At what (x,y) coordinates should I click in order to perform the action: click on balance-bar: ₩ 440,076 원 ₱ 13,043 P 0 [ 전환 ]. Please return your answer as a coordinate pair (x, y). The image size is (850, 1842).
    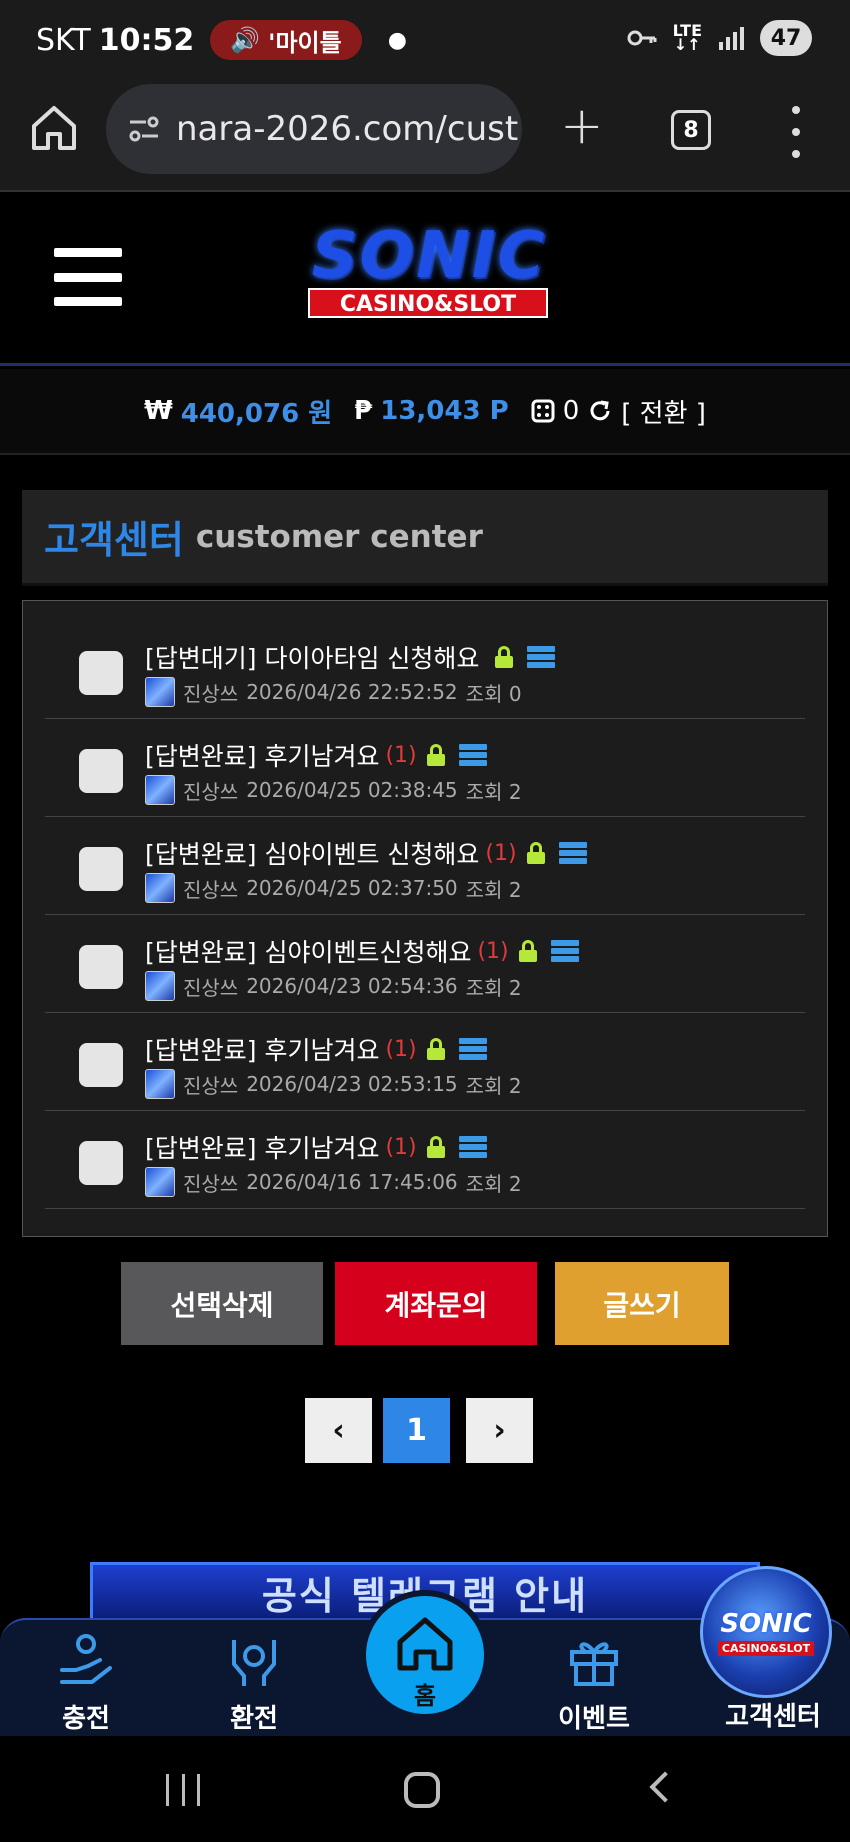
    Looking at the image, I should click on (425, 412).